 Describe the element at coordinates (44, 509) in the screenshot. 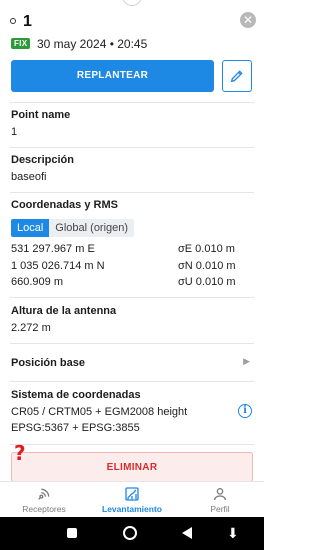

I see `nav-receptores-label: Receptores` at that location.